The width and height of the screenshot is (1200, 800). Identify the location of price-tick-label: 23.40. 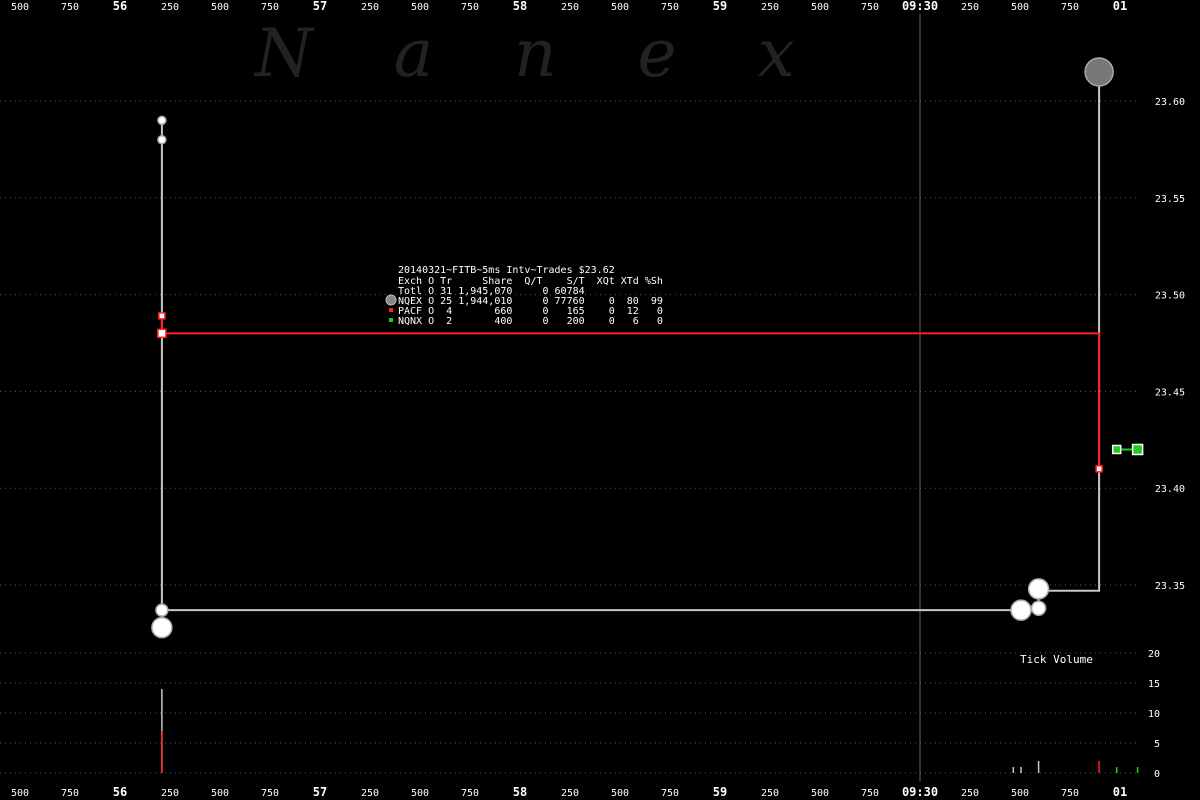
(1170, 489).